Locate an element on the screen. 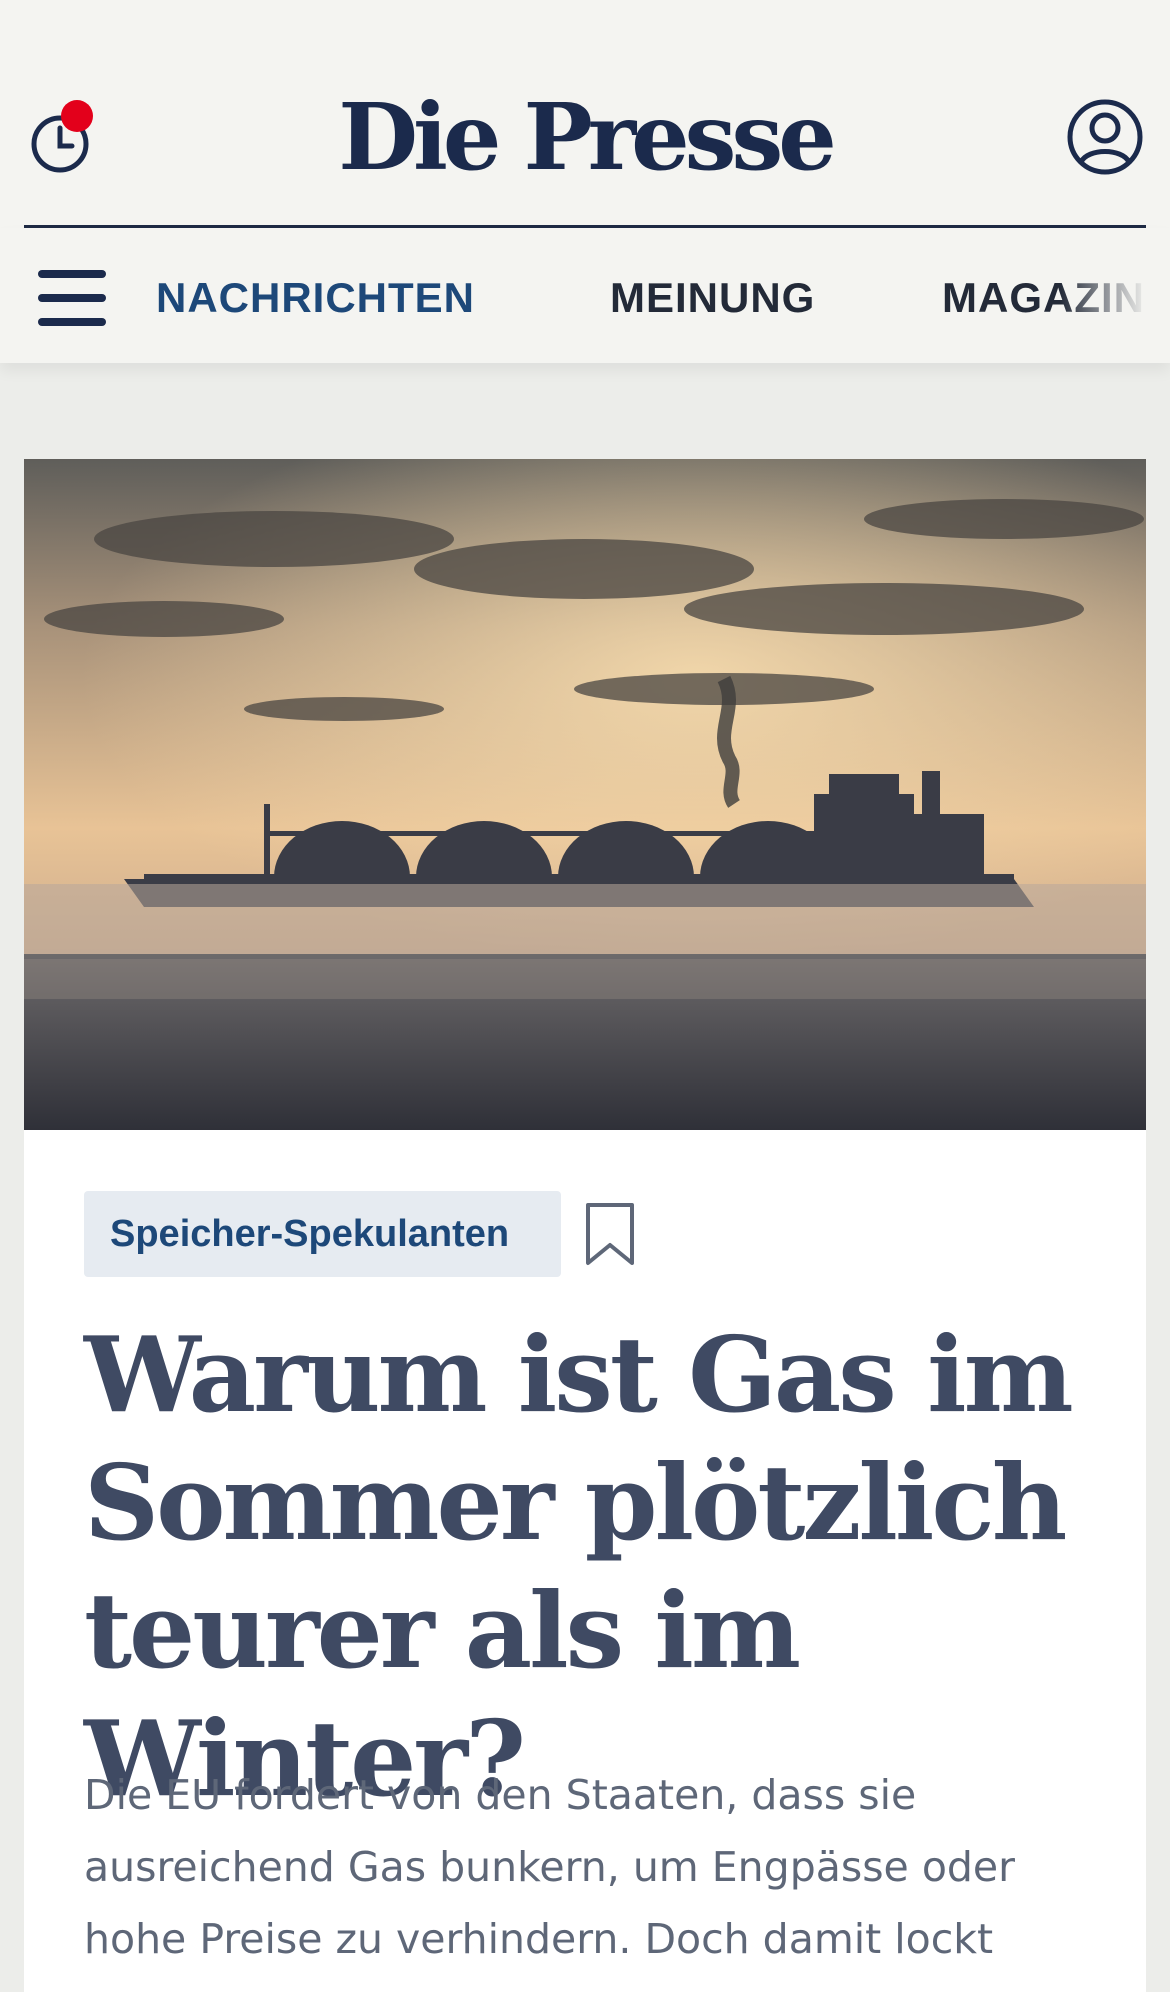  nav-item-nachrichten: NACHRICHTEN is located at coordinates (315, 298).